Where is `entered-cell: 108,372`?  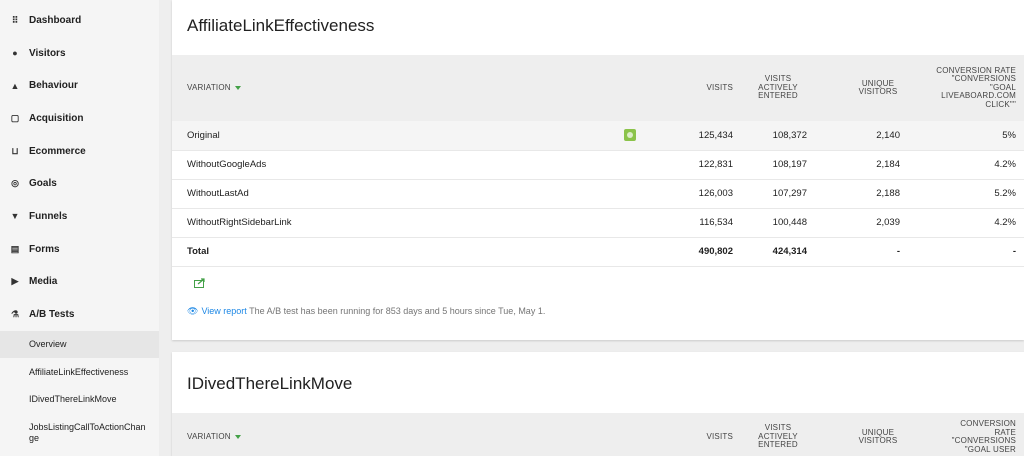 entered-cell: 108,372 is located at coordinates (778, 136).